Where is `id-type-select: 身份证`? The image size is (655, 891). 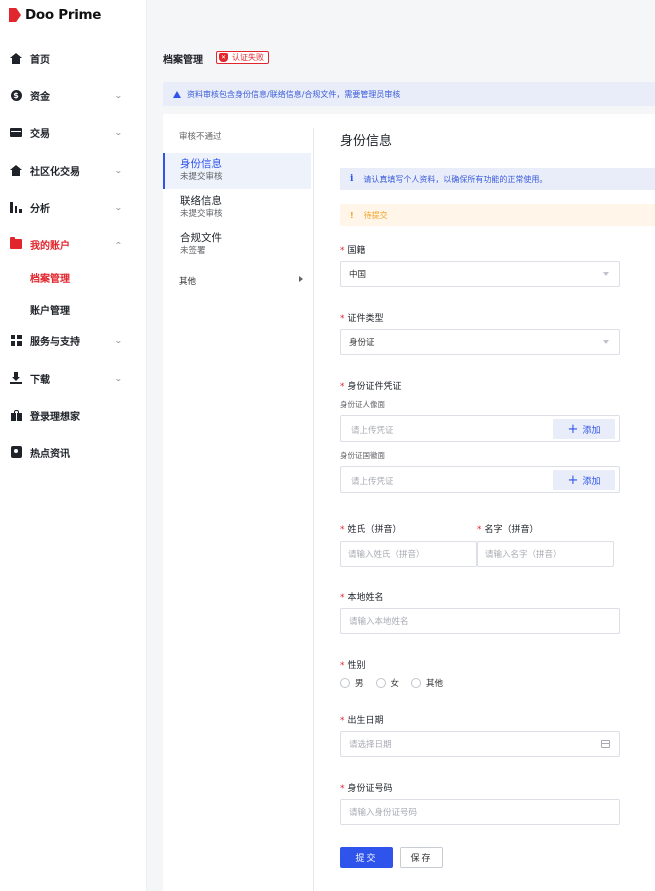
id-type-select: 身份证 is located at coordinates (480, 342).